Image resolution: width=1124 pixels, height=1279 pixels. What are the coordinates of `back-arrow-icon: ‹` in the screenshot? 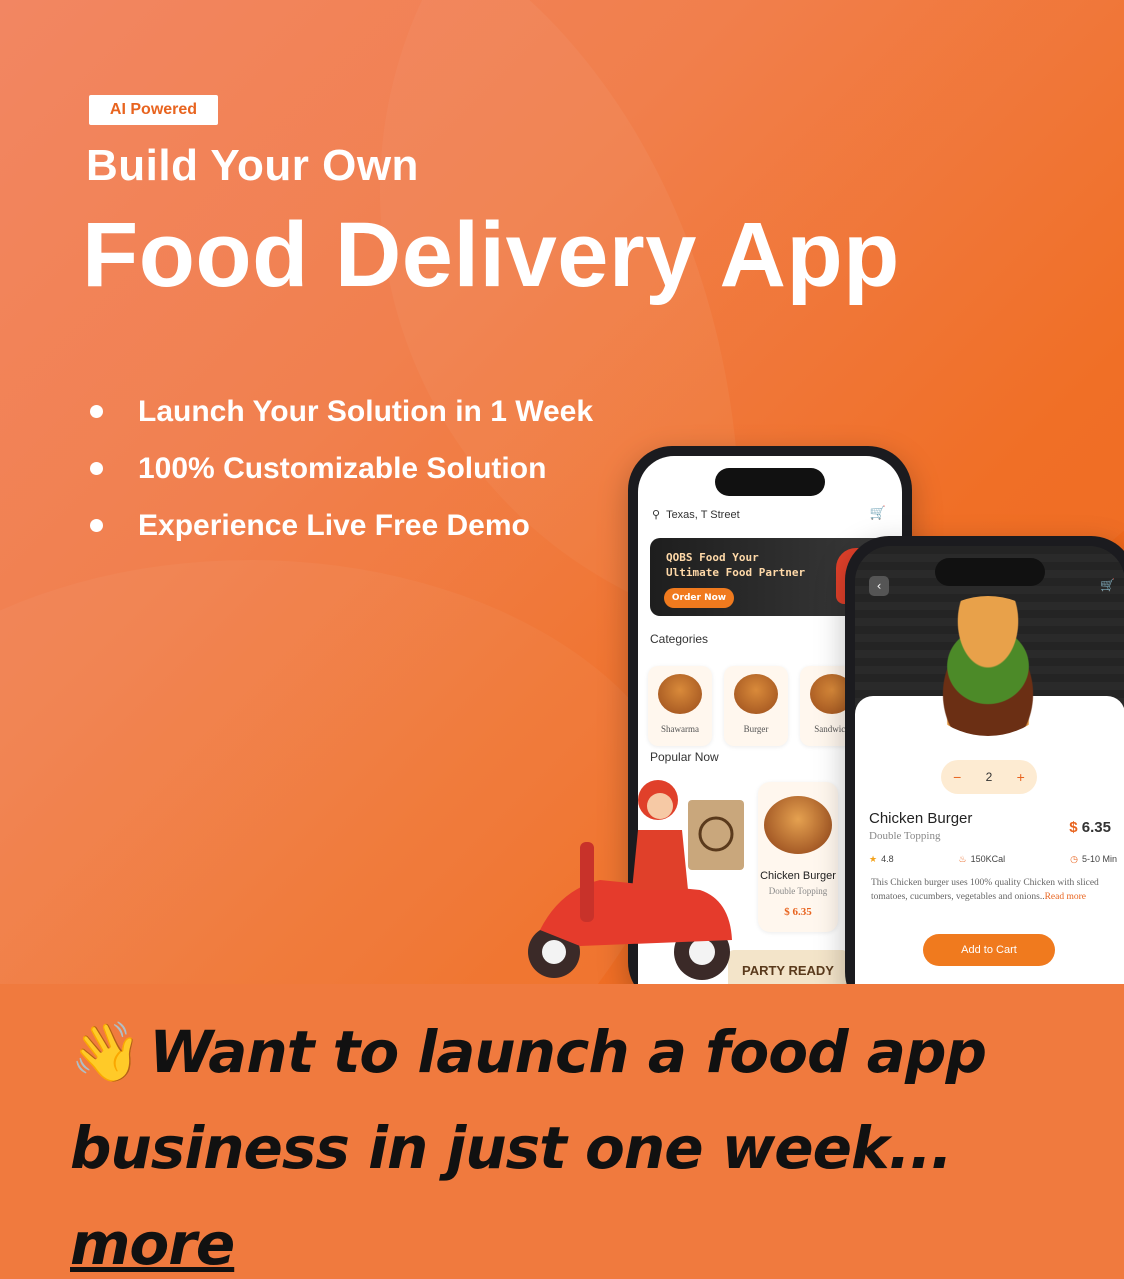 It's located at (879, 586).